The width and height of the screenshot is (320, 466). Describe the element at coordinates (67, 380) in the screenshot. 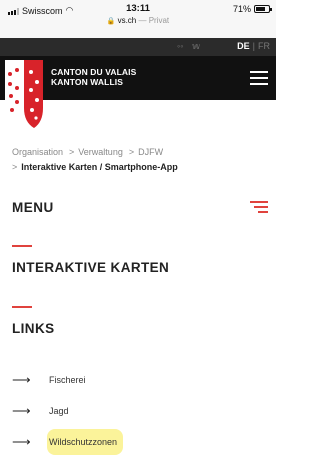

I see `link-label: Fischerei` at that location.